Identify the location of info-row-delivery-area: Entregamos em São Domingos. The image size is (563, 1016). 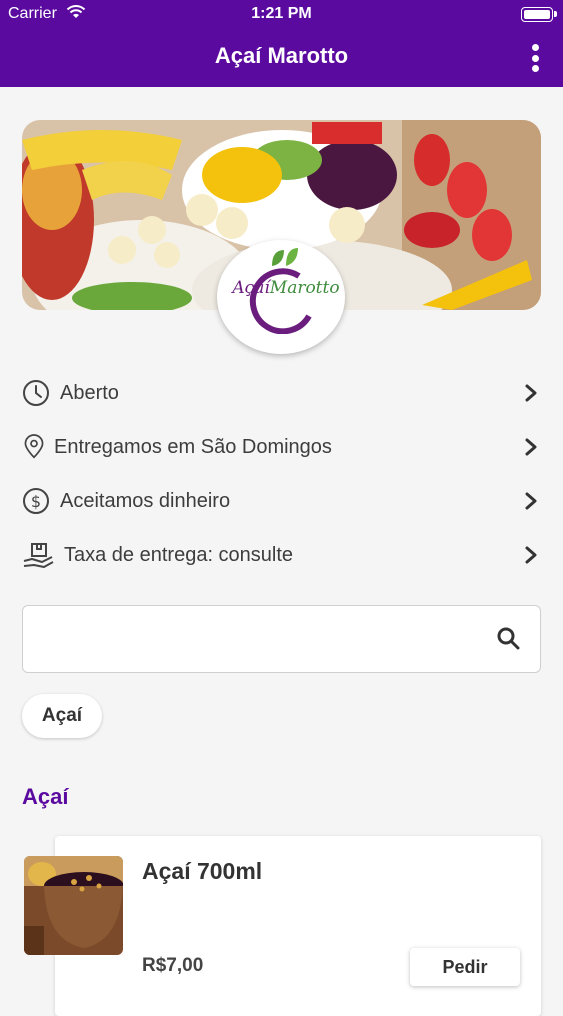
(282, 447).